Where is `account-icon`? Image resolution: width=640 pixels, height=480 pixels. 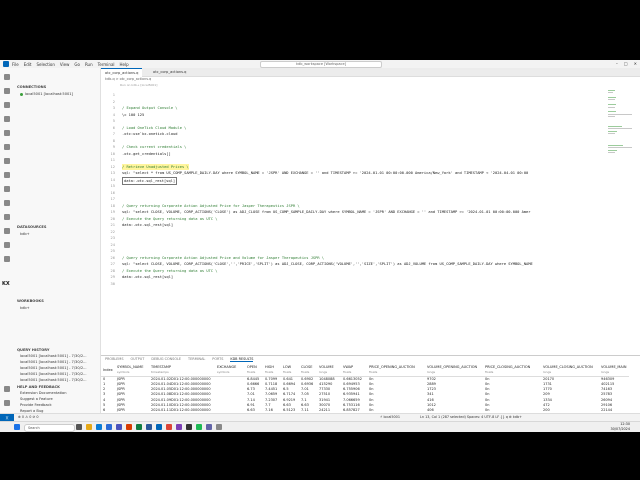 account-icon is located at coordinates (7, 389).